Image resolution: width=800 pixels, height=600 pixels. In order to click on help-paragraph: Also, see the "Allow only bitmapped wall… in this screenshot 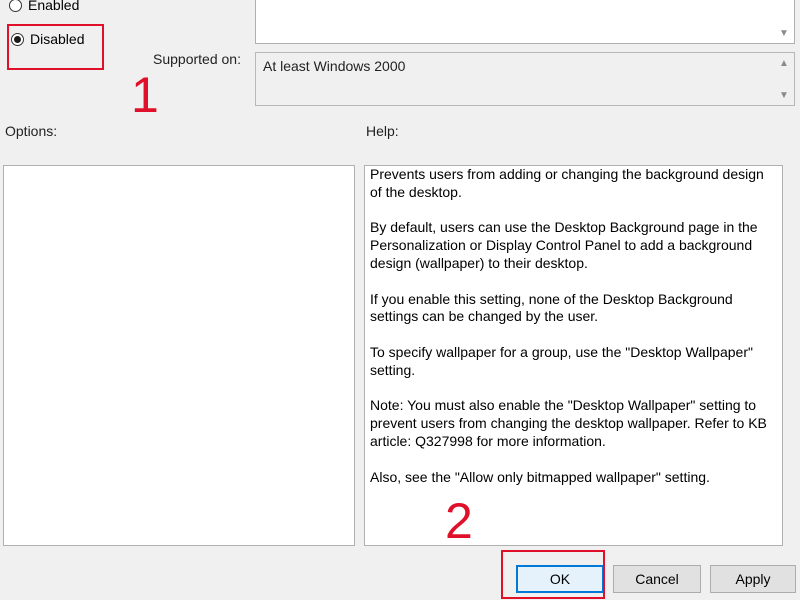, I will do `click(540, 476)`.